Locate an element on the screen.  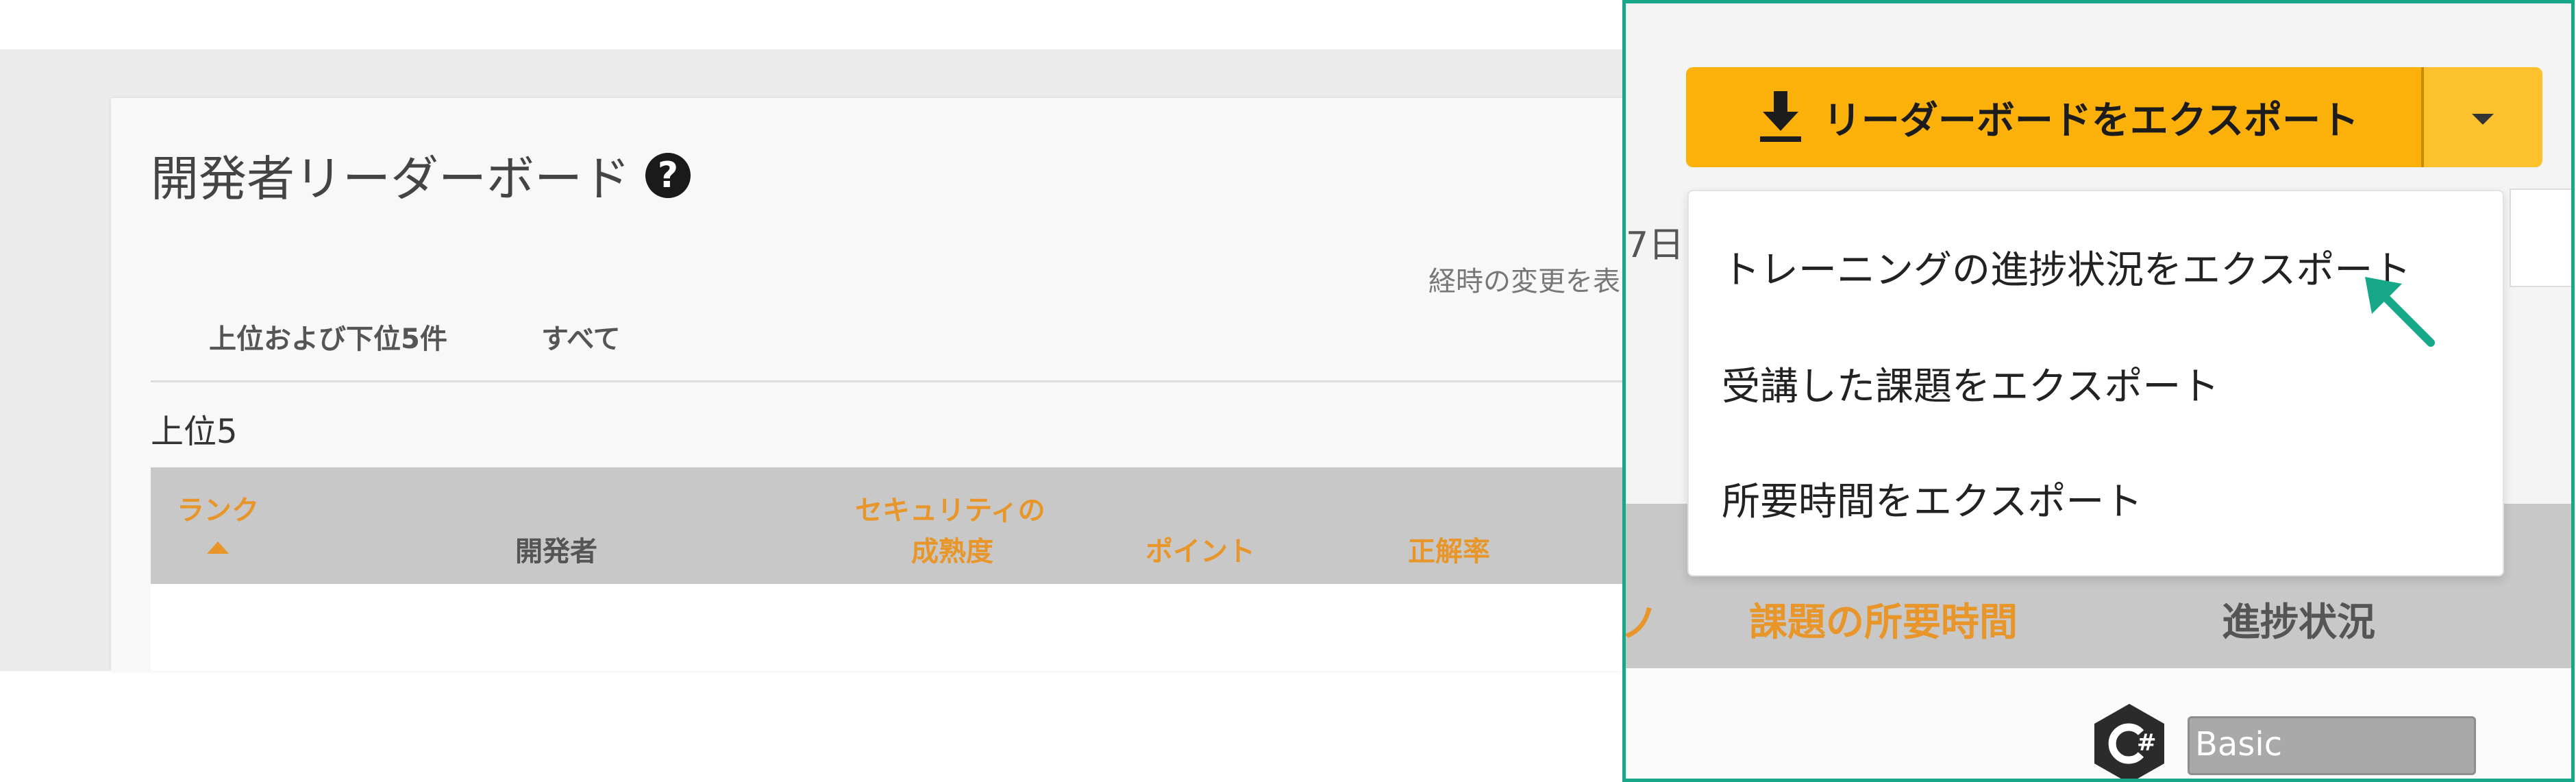
tab-all: すべて is located at coordinates (581, 336).